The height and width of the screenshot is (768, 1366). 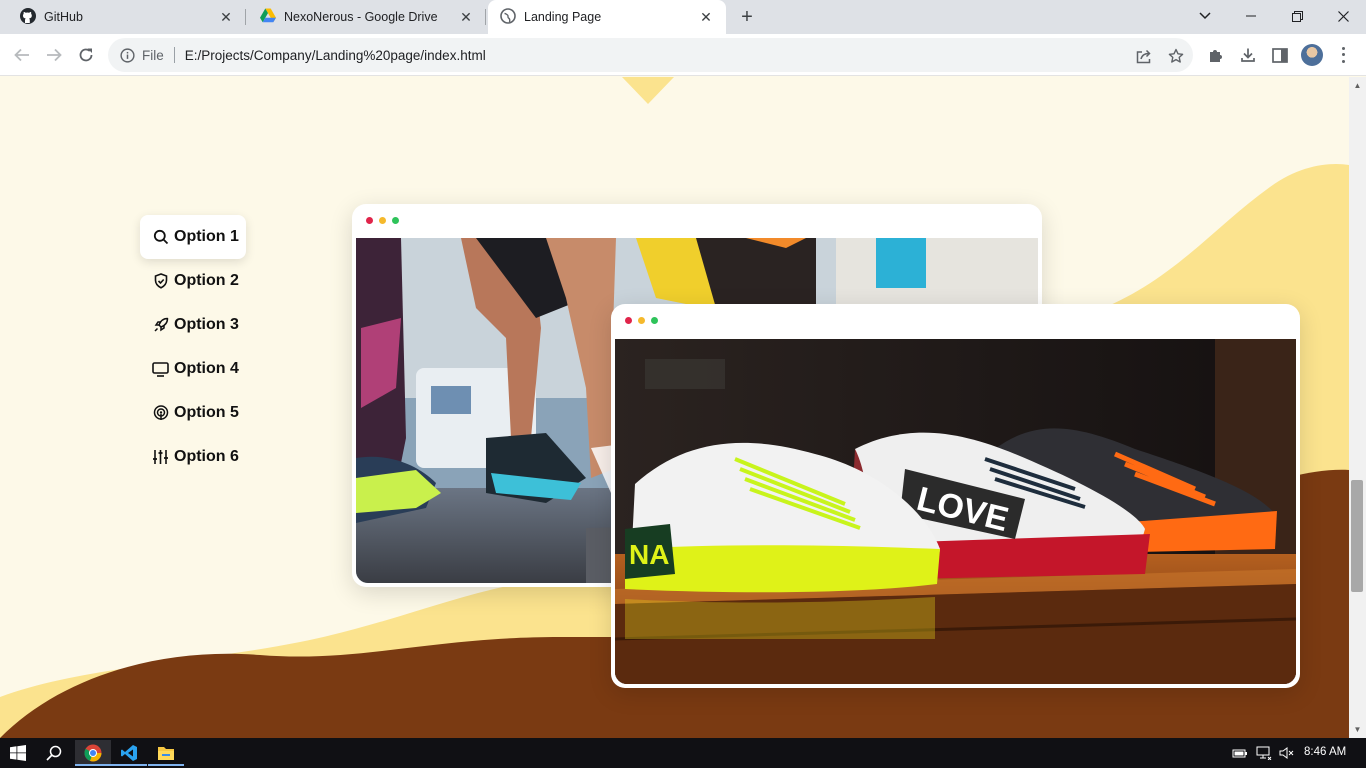 What do you see at coordinates (206, 280) in the screenshot?
I see `menu-item-label: Option 2` at bounding box center [206, 280].